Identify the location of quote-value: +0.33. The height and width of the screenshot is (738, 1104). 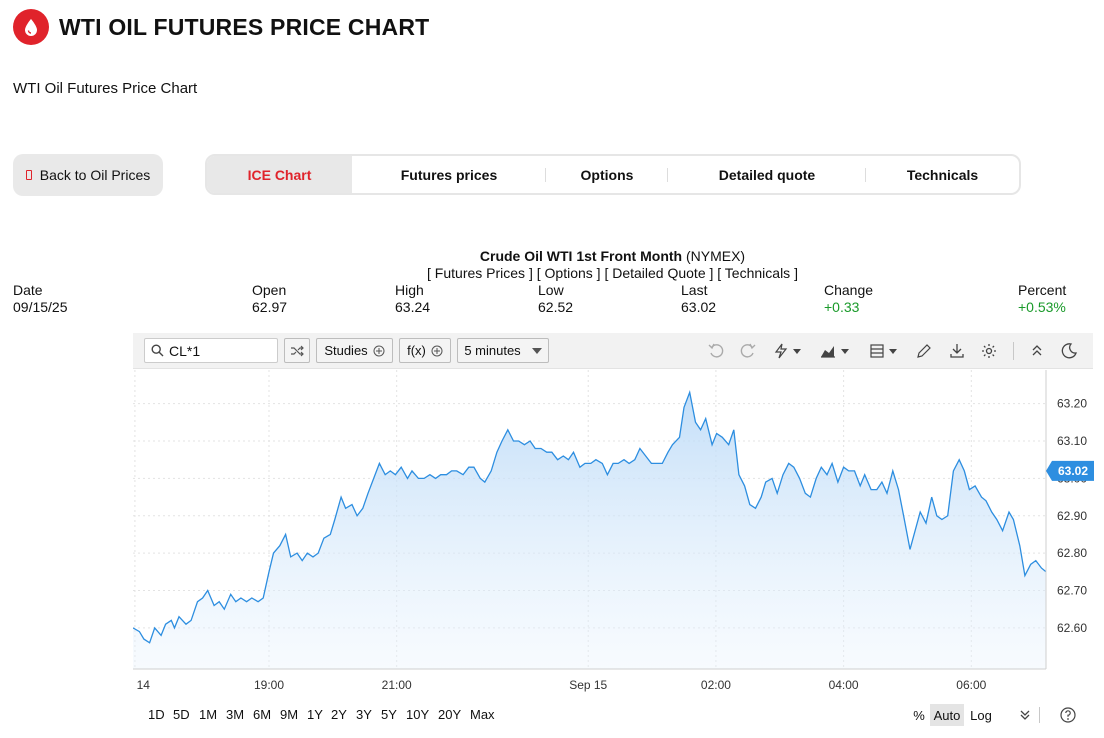
(842, 307).